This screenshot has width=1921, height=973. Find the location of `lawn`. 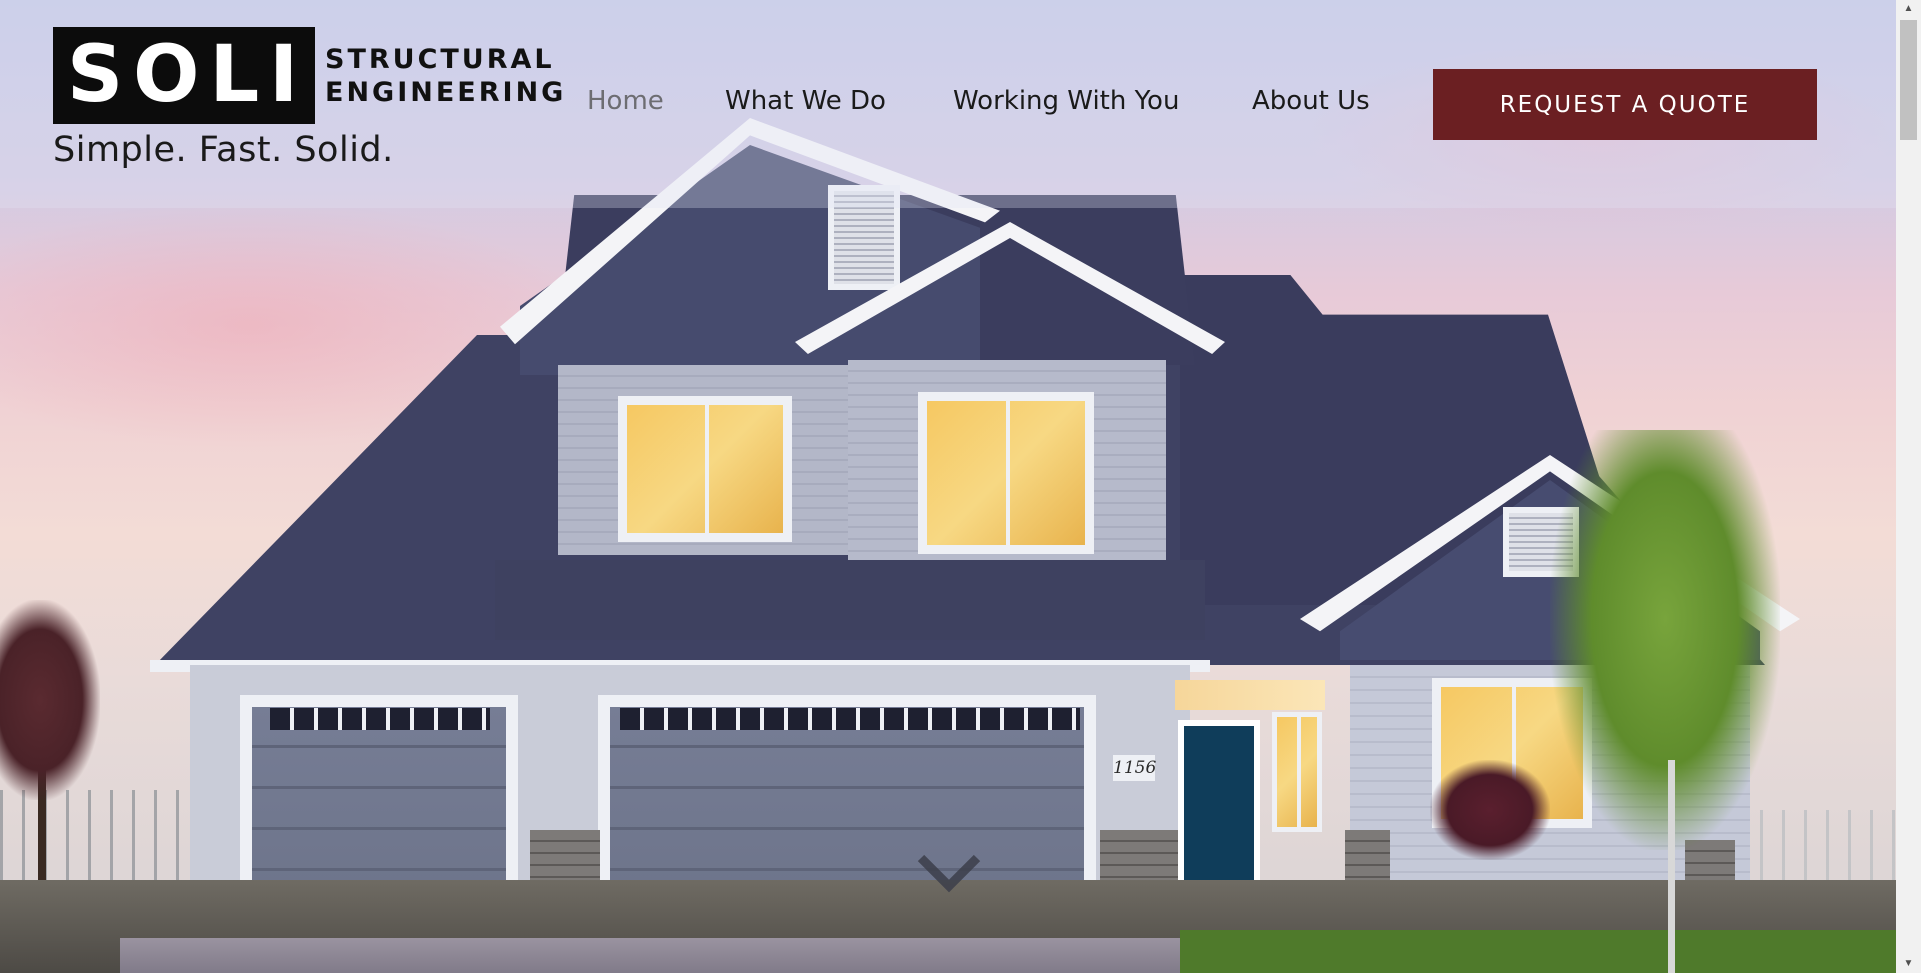

lawn is located at coordinates (1538, 951).